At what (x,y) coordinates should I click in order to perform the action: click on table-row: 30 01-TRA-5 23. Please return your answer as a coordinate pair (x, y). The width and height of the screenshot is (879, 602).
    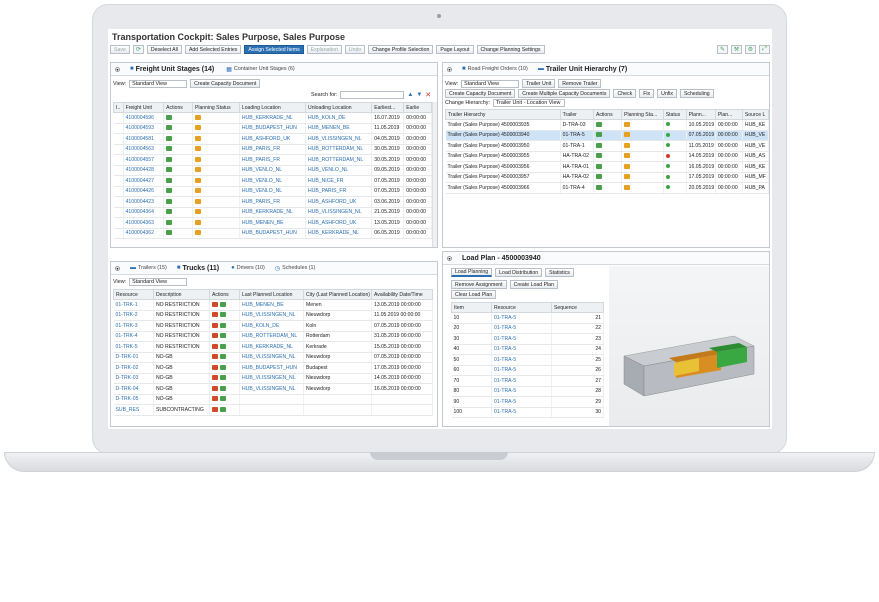
    Looking at the image, I should click on (527, 339).